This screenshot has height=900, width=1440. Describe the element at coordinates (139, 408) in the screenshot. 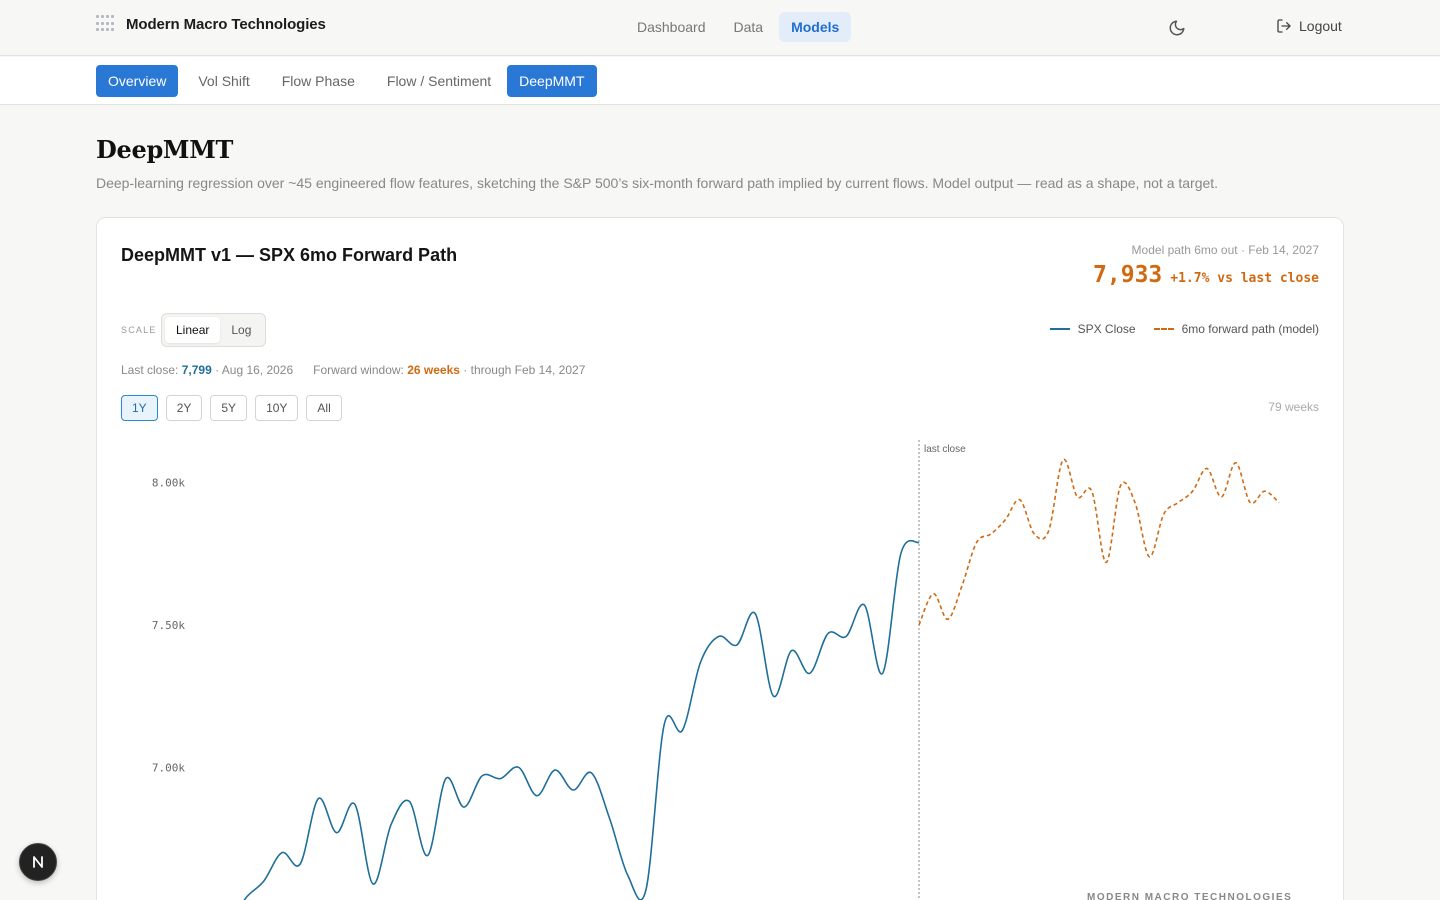

I see `range-1y-button: 1Y` at that location.